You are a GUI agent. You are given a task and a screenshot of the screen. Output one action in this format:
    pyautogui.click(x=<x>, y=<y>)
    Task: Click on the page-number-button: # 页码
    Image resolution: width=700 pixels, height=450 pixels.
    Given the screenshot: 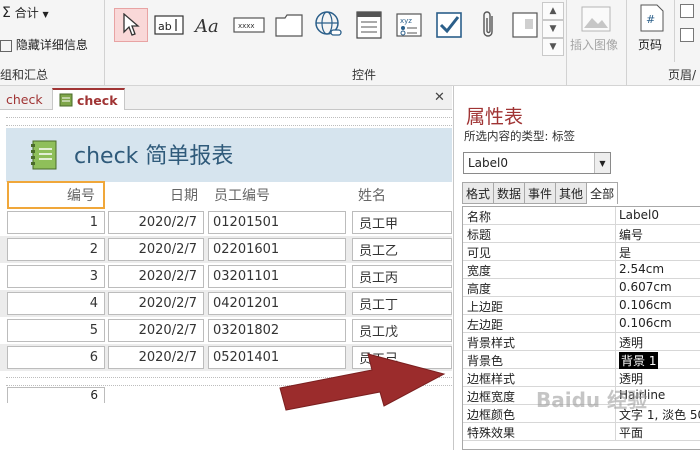 What is the action you would take?
    pyautogui.click(x=654, y=30)
    